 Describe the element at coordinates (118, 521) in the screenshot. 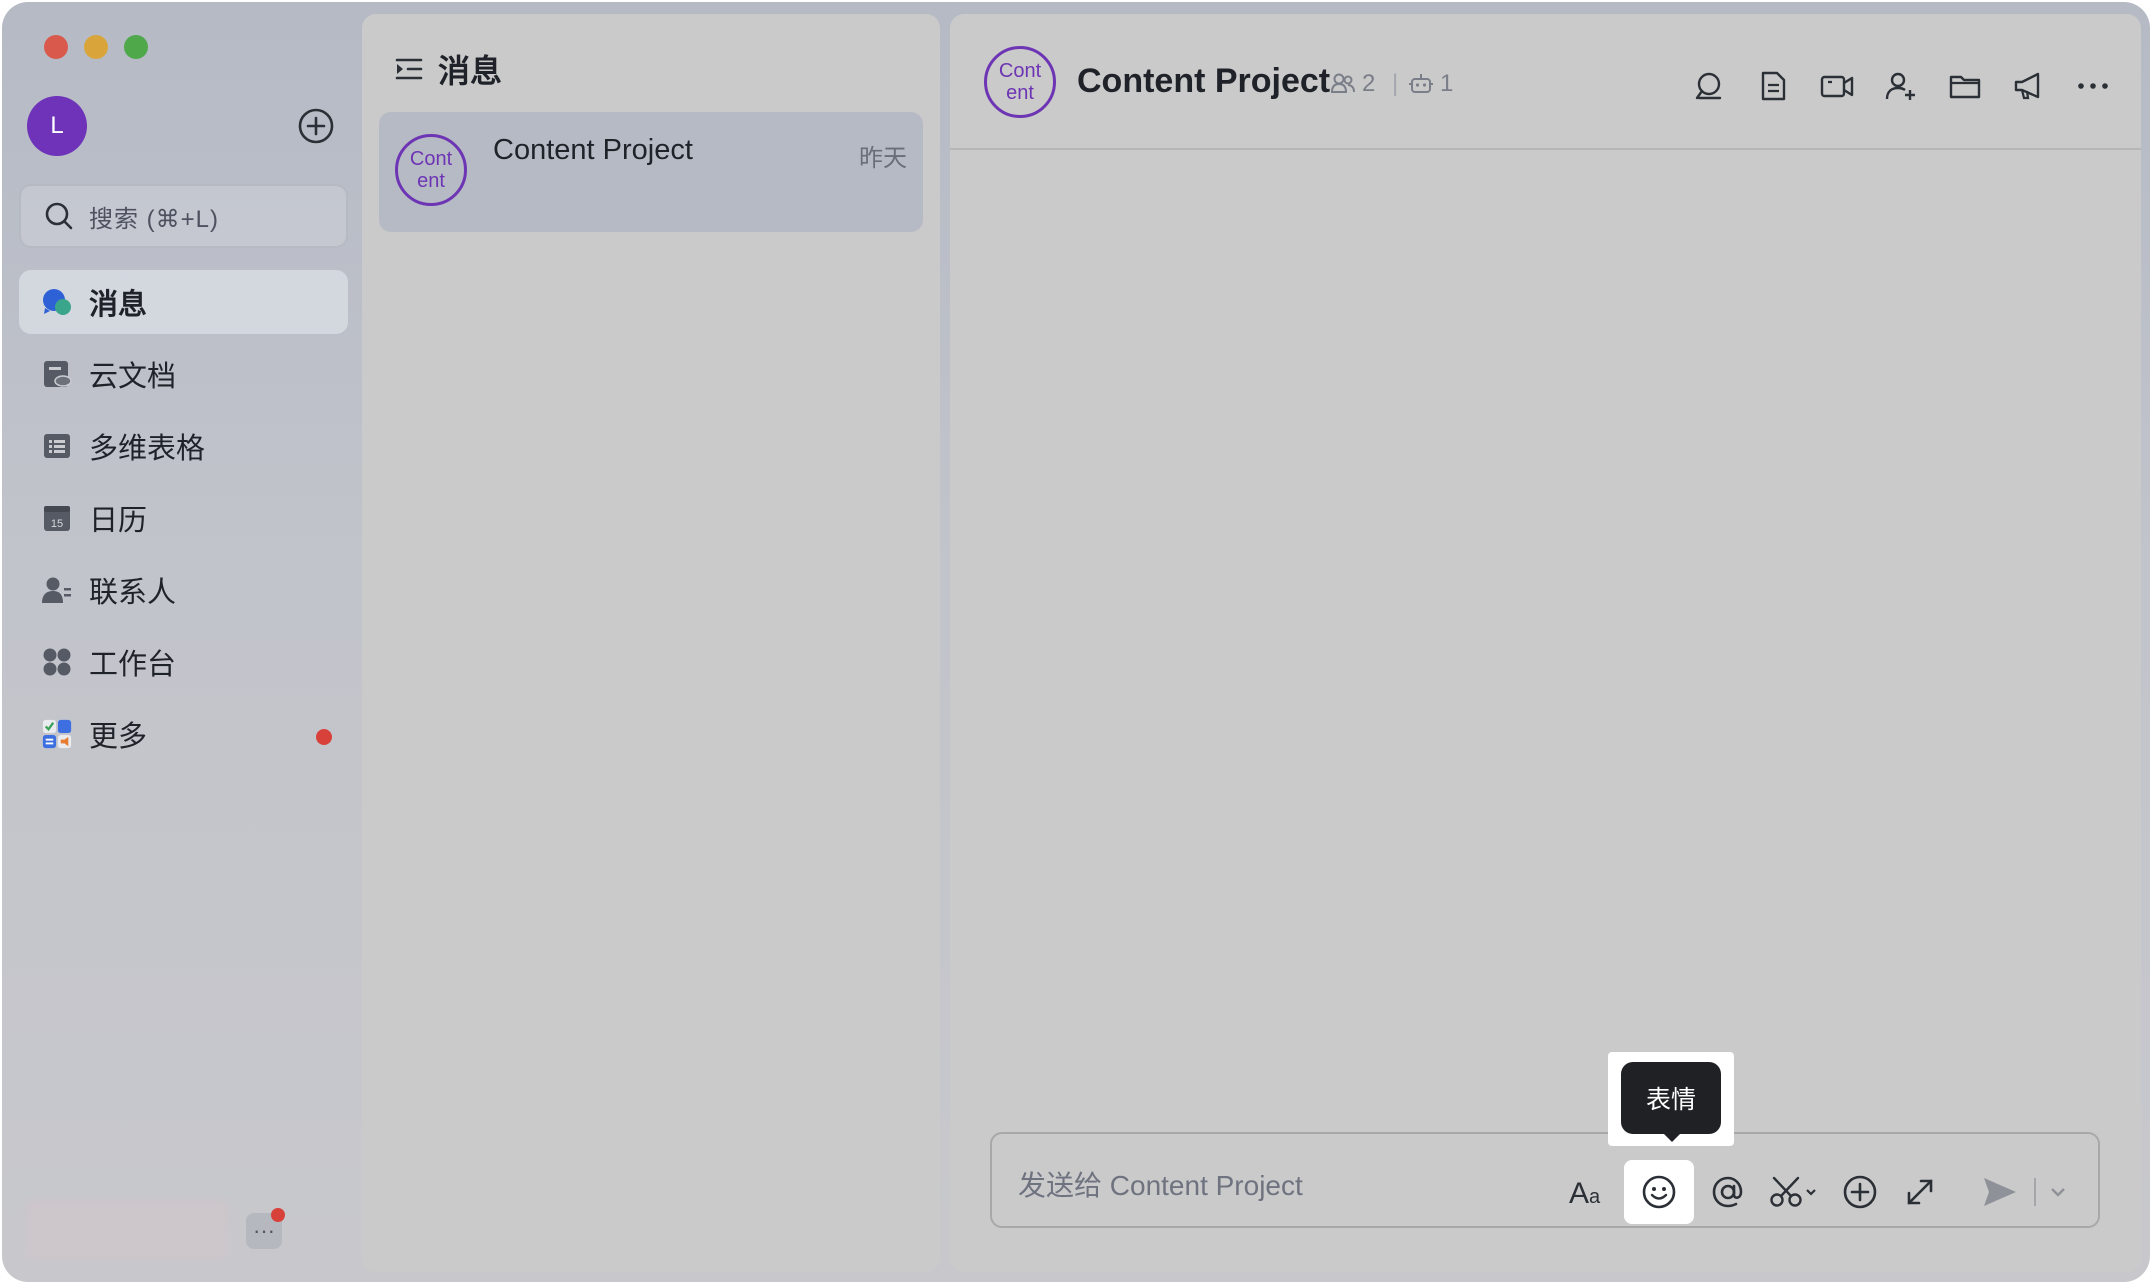

I see `sidebar-item-label: 日历` at that location.